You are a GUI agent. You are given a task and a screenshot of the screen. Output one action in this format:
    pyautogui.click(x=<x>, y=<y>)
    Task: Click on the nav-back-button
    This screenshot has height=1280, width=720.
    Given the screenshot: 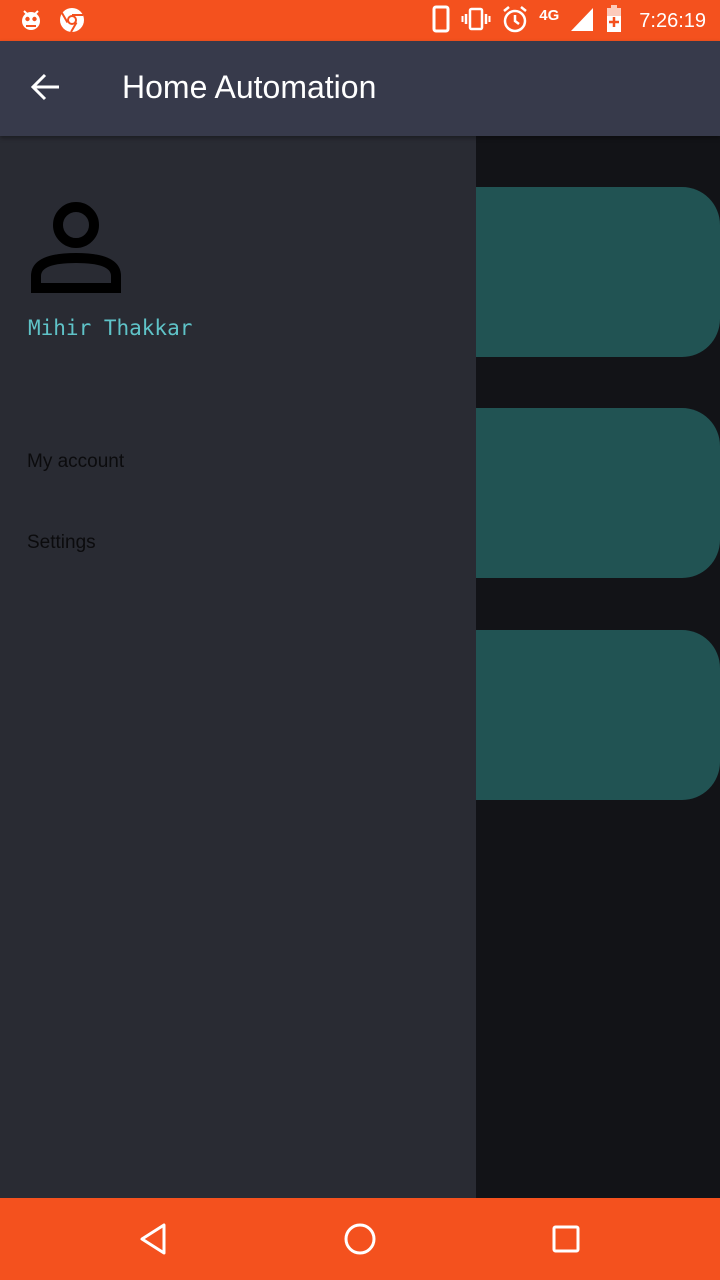 What is the action you would take?
    pyautogui.click(x=154, y=1239)
    